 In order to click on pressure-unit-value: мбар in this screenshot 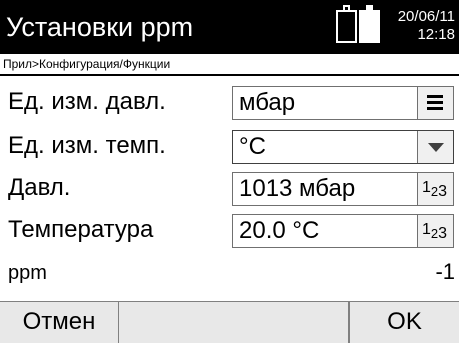, I will do `click(267, 102)`.